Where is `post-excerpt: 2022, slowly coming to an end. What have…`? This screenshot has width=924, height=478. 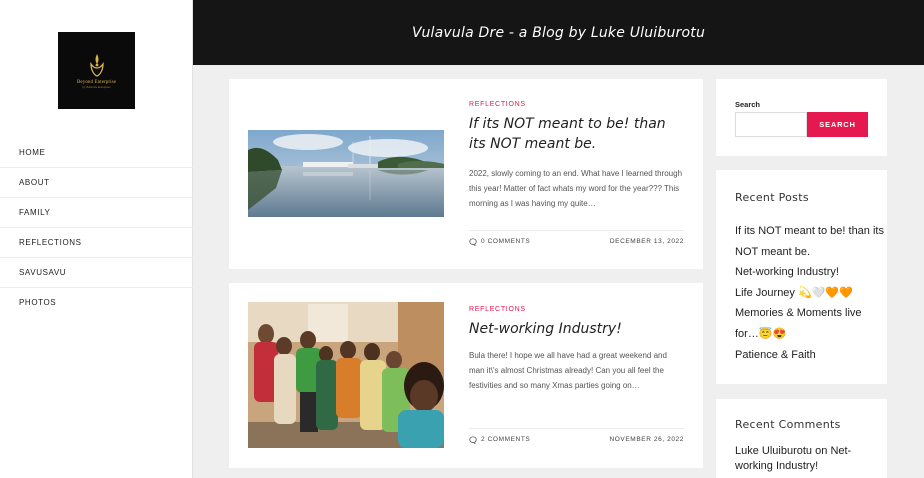
post-excerpt: 2022, slowly coming to an end. What have… is located at coordinates (576, 188).